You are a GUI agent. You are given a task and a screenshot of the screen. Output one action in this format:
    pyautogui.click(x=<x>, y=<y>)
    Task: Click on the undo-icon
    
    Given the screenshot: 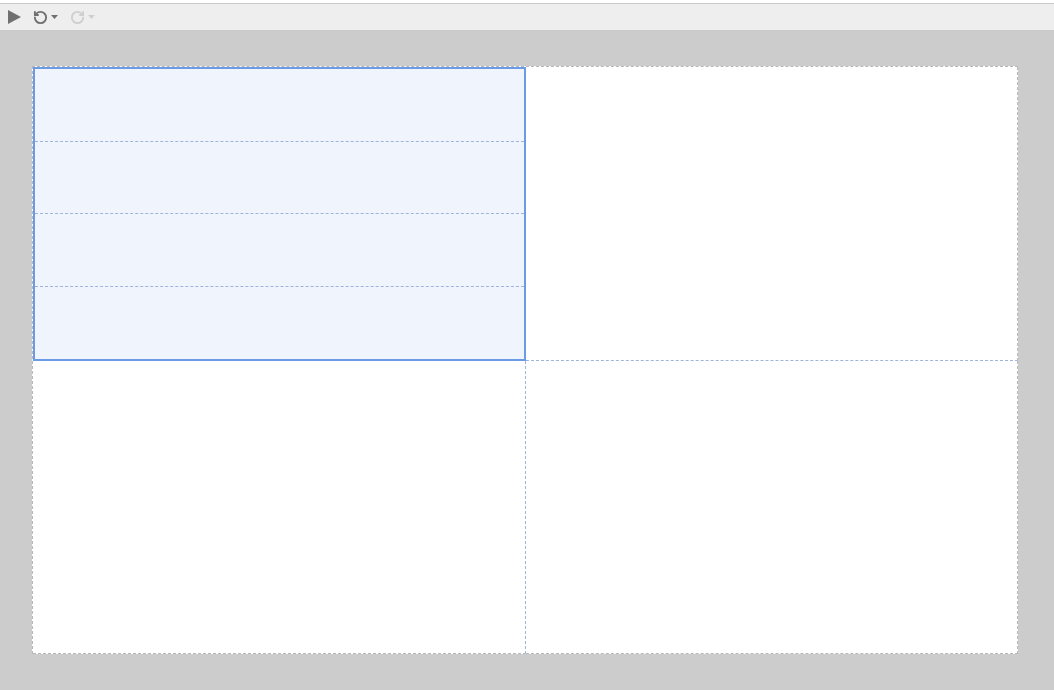 What is the action you would take?
    pyautogui.click(x=40, y=17)
    